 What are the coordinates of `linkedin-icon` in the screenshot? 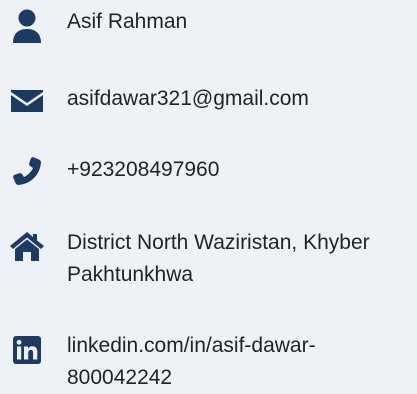 It's located at (27, 350).